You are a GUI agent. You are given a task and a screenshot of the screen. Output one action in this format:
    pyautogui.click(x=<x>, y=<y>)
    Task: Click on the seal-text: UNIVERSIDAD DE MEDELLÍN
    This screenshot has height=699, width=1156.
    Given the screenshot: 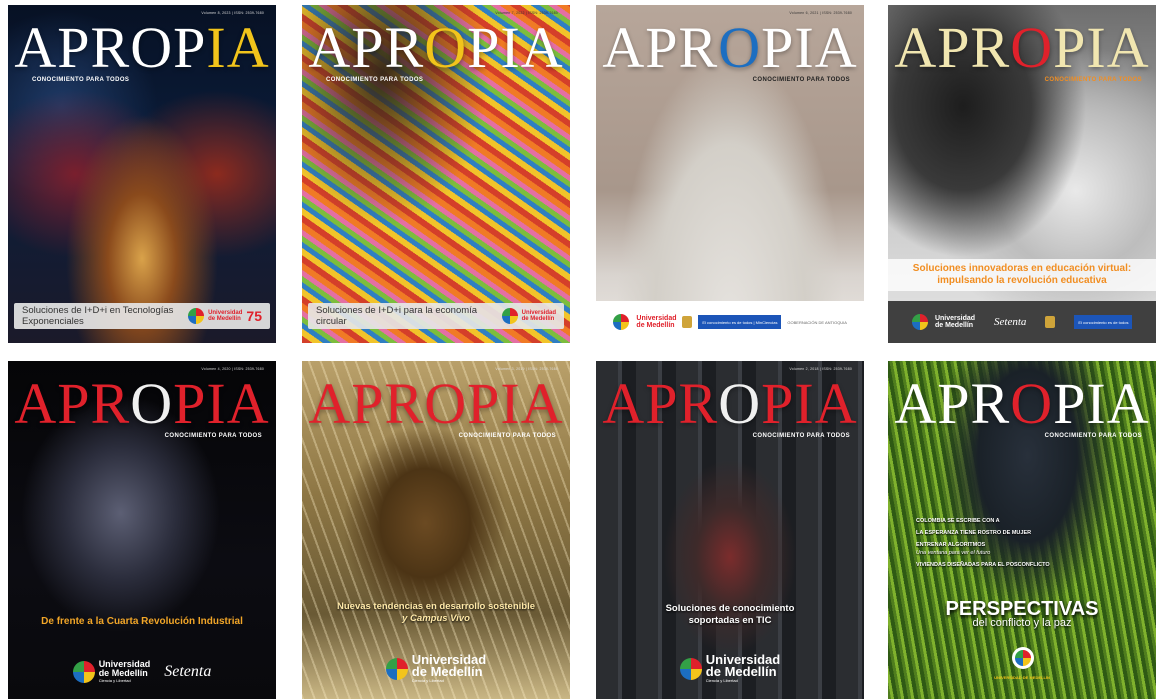 What is the action you would take?
    pyautogui.click(x=1022, y=677)
    